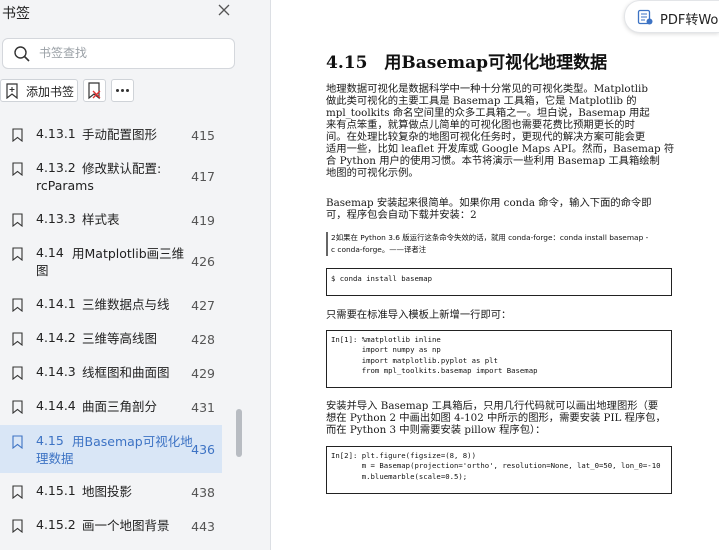  I want to click on bookmark-number: 4.13.3, so click(56, 218).